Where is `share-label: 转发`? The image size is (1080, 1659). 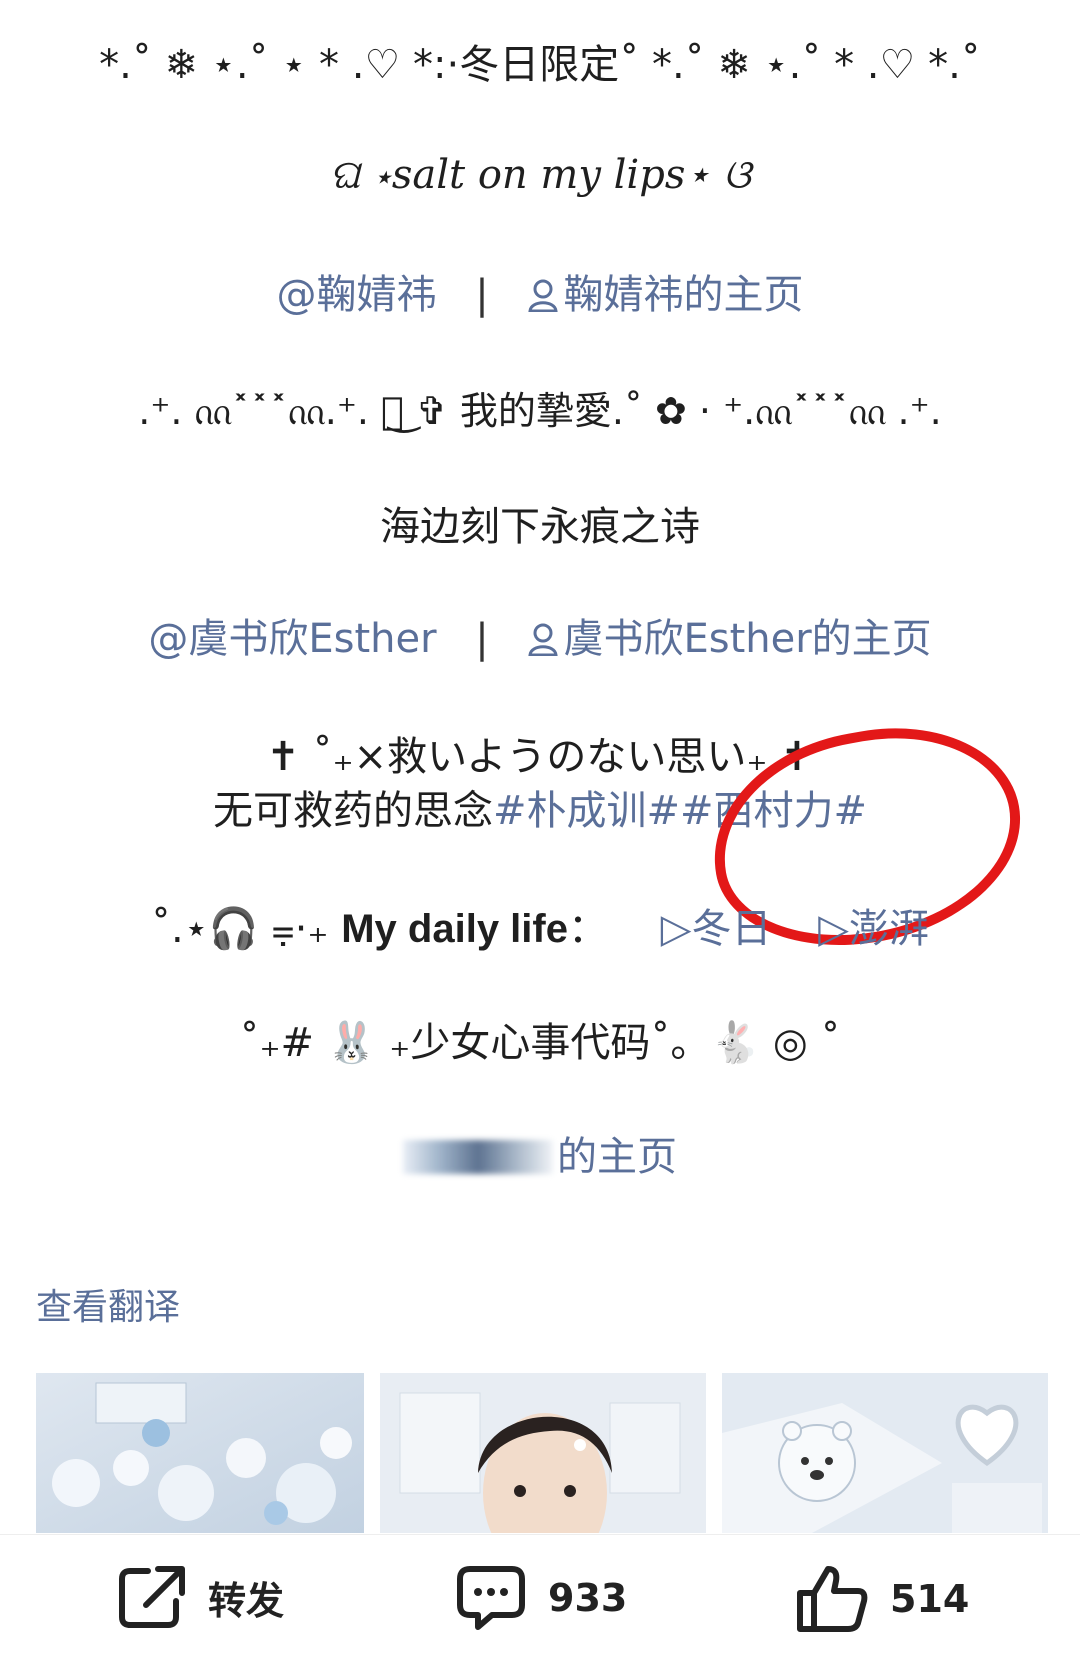
share-label: 转发 is located at coordinates (246, 1600).